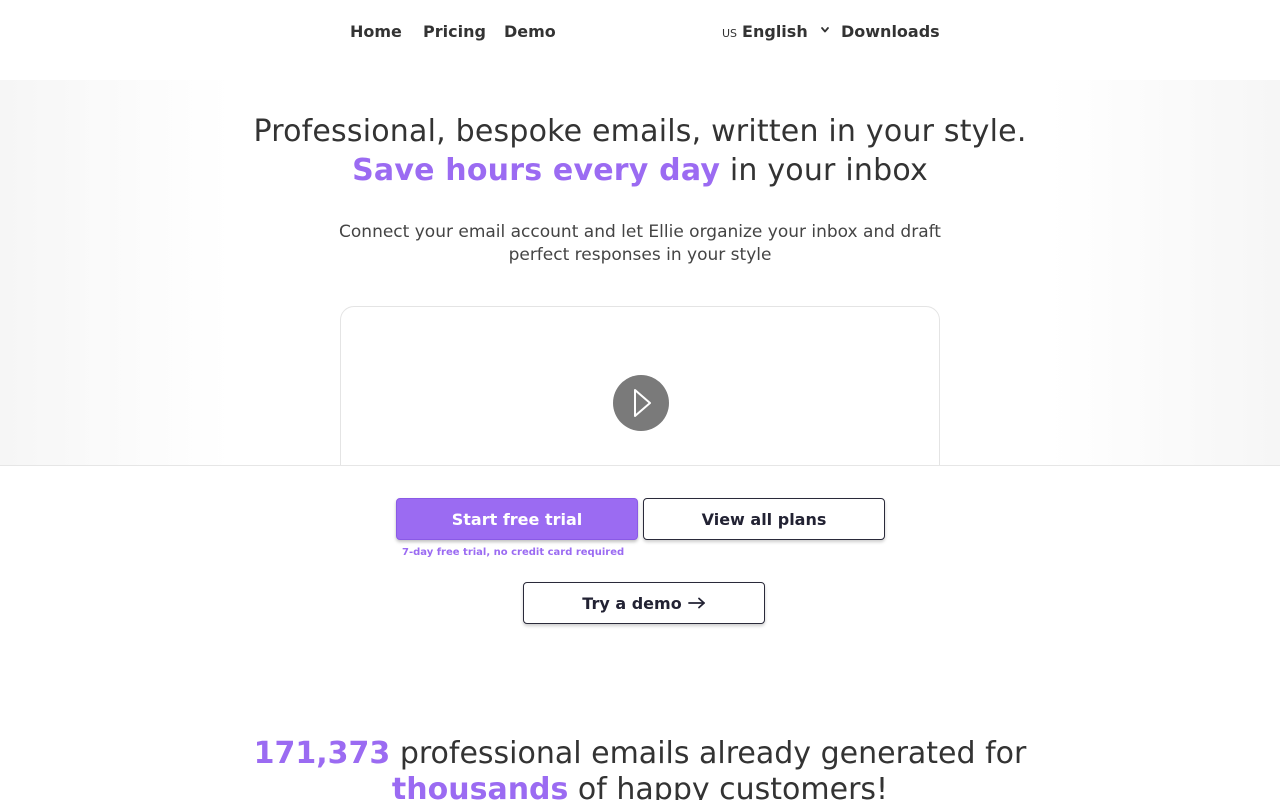 The width and height of the screenshot is (1280, 800). What do you see at coordinates (517, 519) in the screenshot?
I see `start-free-trial-button: Start free trial` at bounding box center [517, 519].